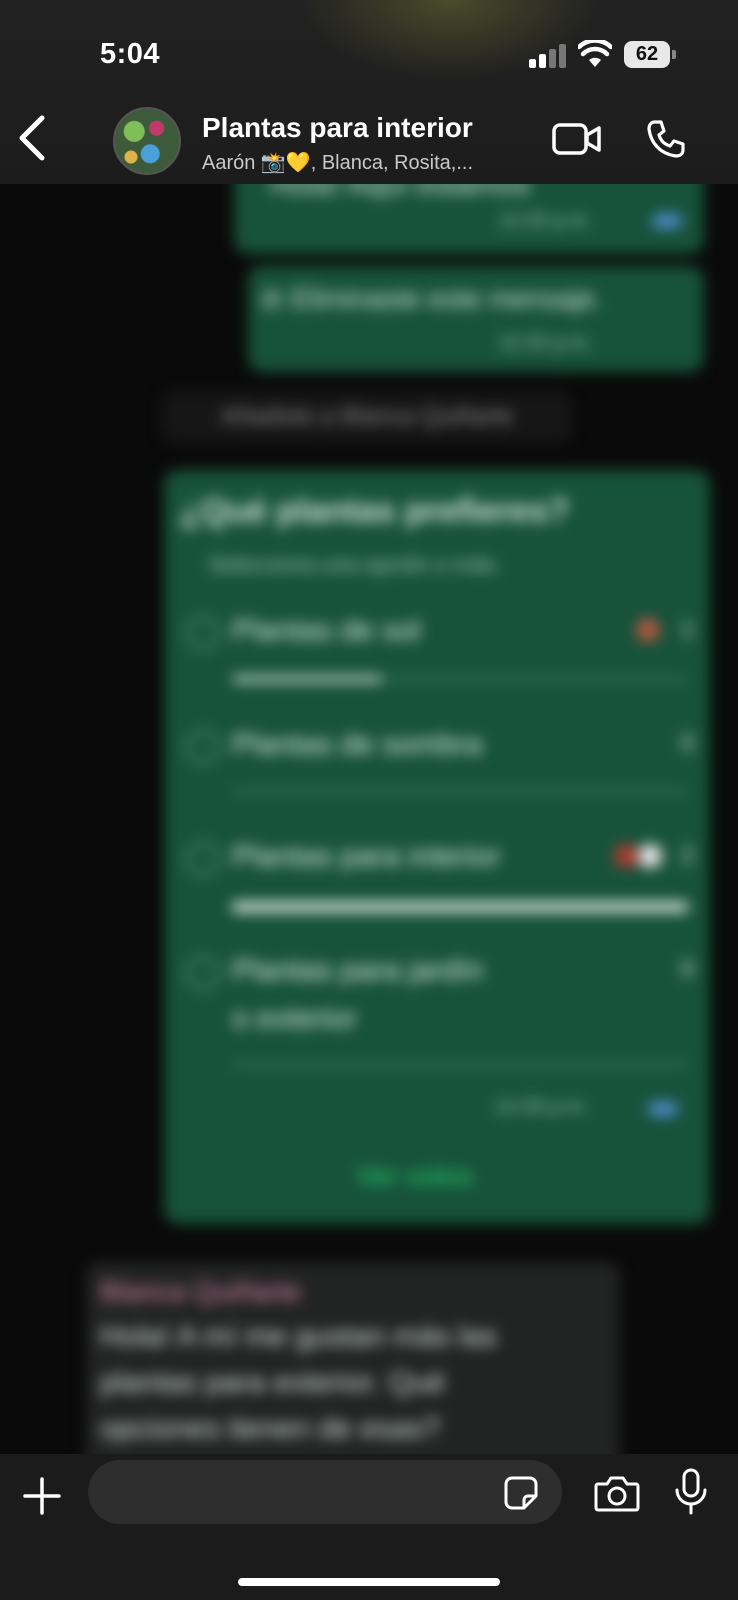  What do you see at coordinates (366, 856) in the screenshot?
I see `poll-option-label: Plantas para interior` at bounding box center [366, 856].